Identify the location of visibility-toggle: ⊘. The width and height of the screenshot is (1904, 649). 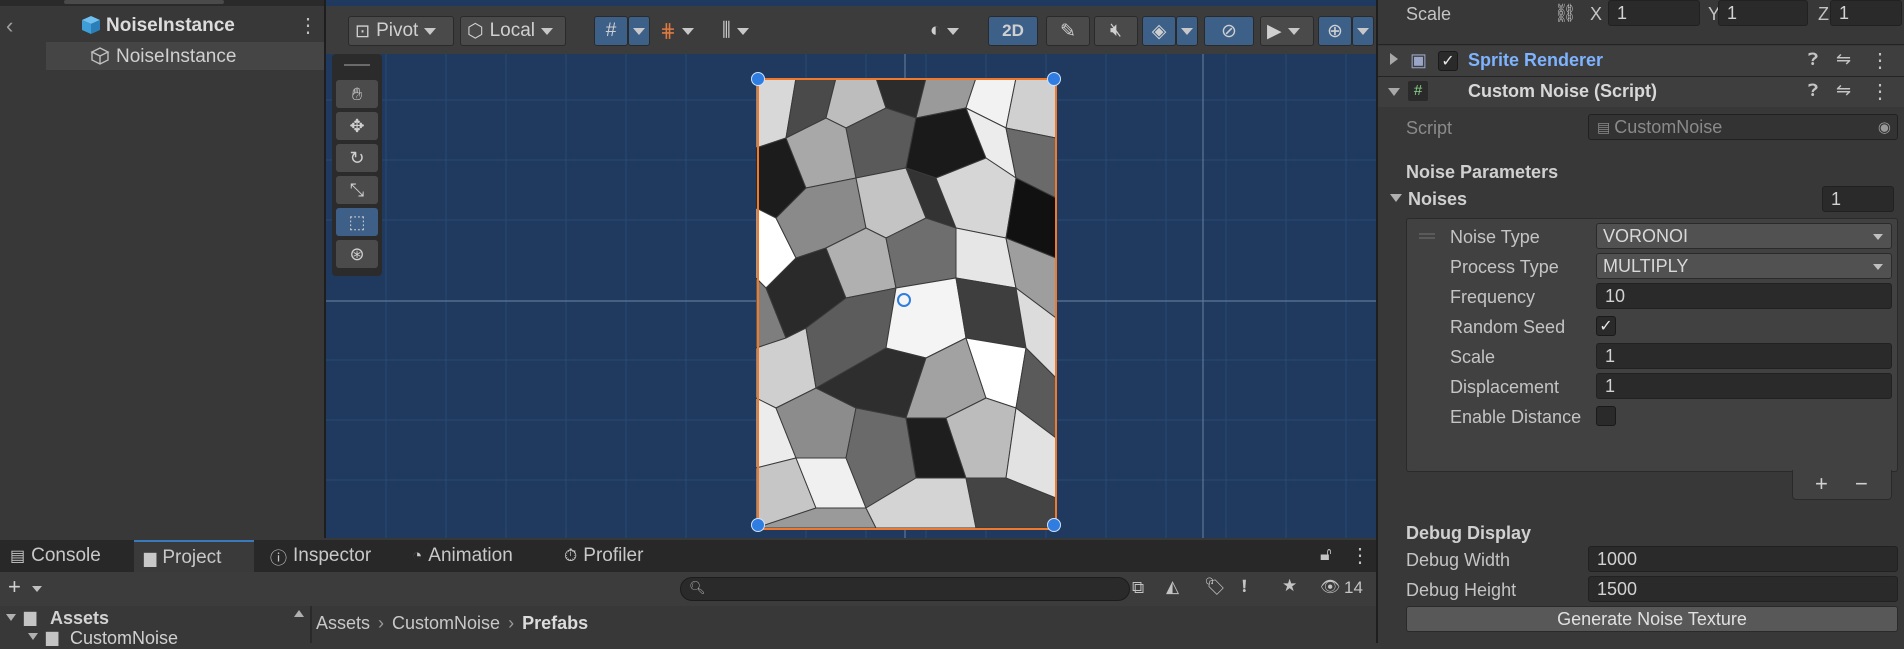
(1229, 31).